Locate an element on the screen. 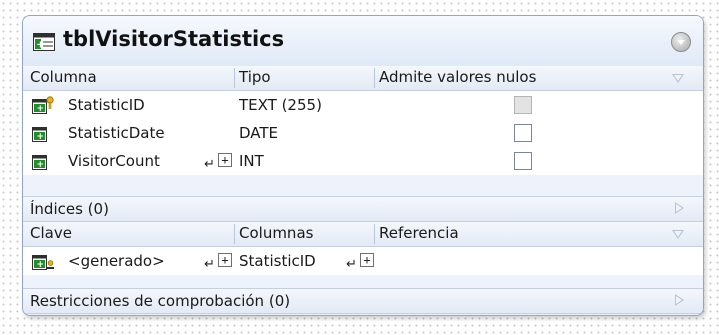  check-constraints-section-label: Restricciones de comprobación (0) is located at coordinates (160, 301).